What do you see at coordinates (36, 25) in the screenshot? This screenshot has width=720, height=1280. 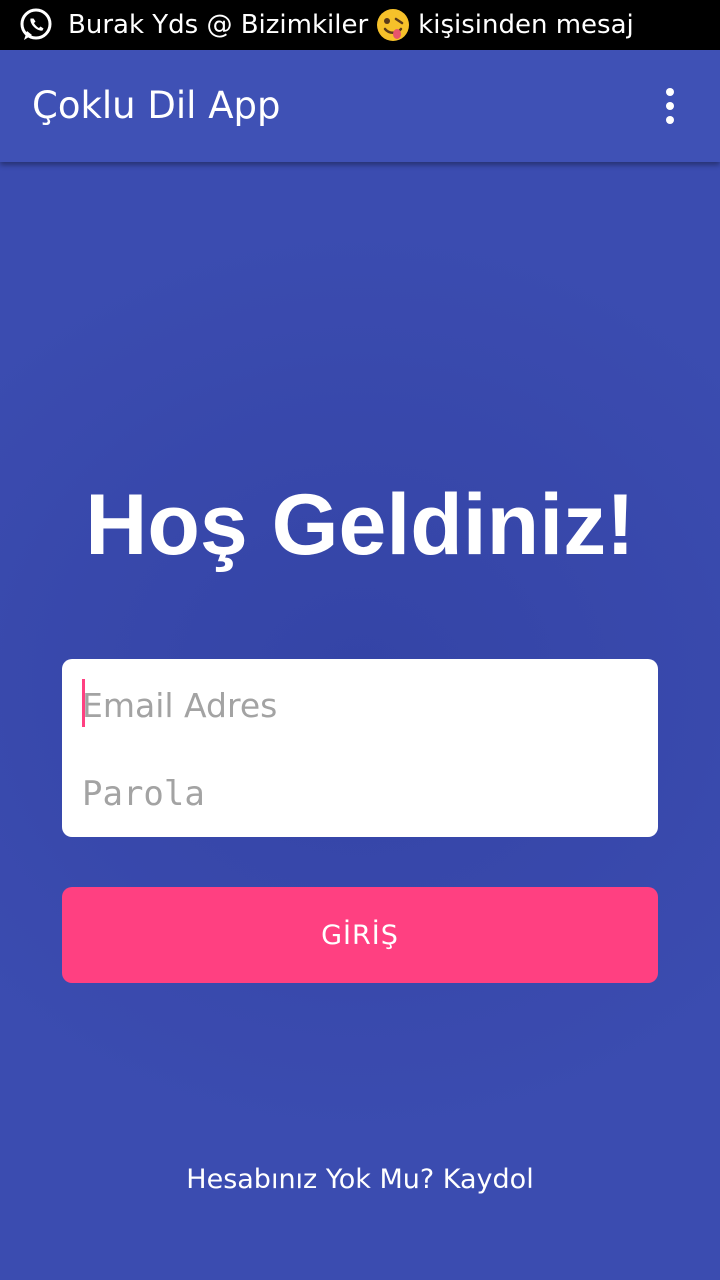 I see `whatsapp-icon` at bounding box center [36, 25].